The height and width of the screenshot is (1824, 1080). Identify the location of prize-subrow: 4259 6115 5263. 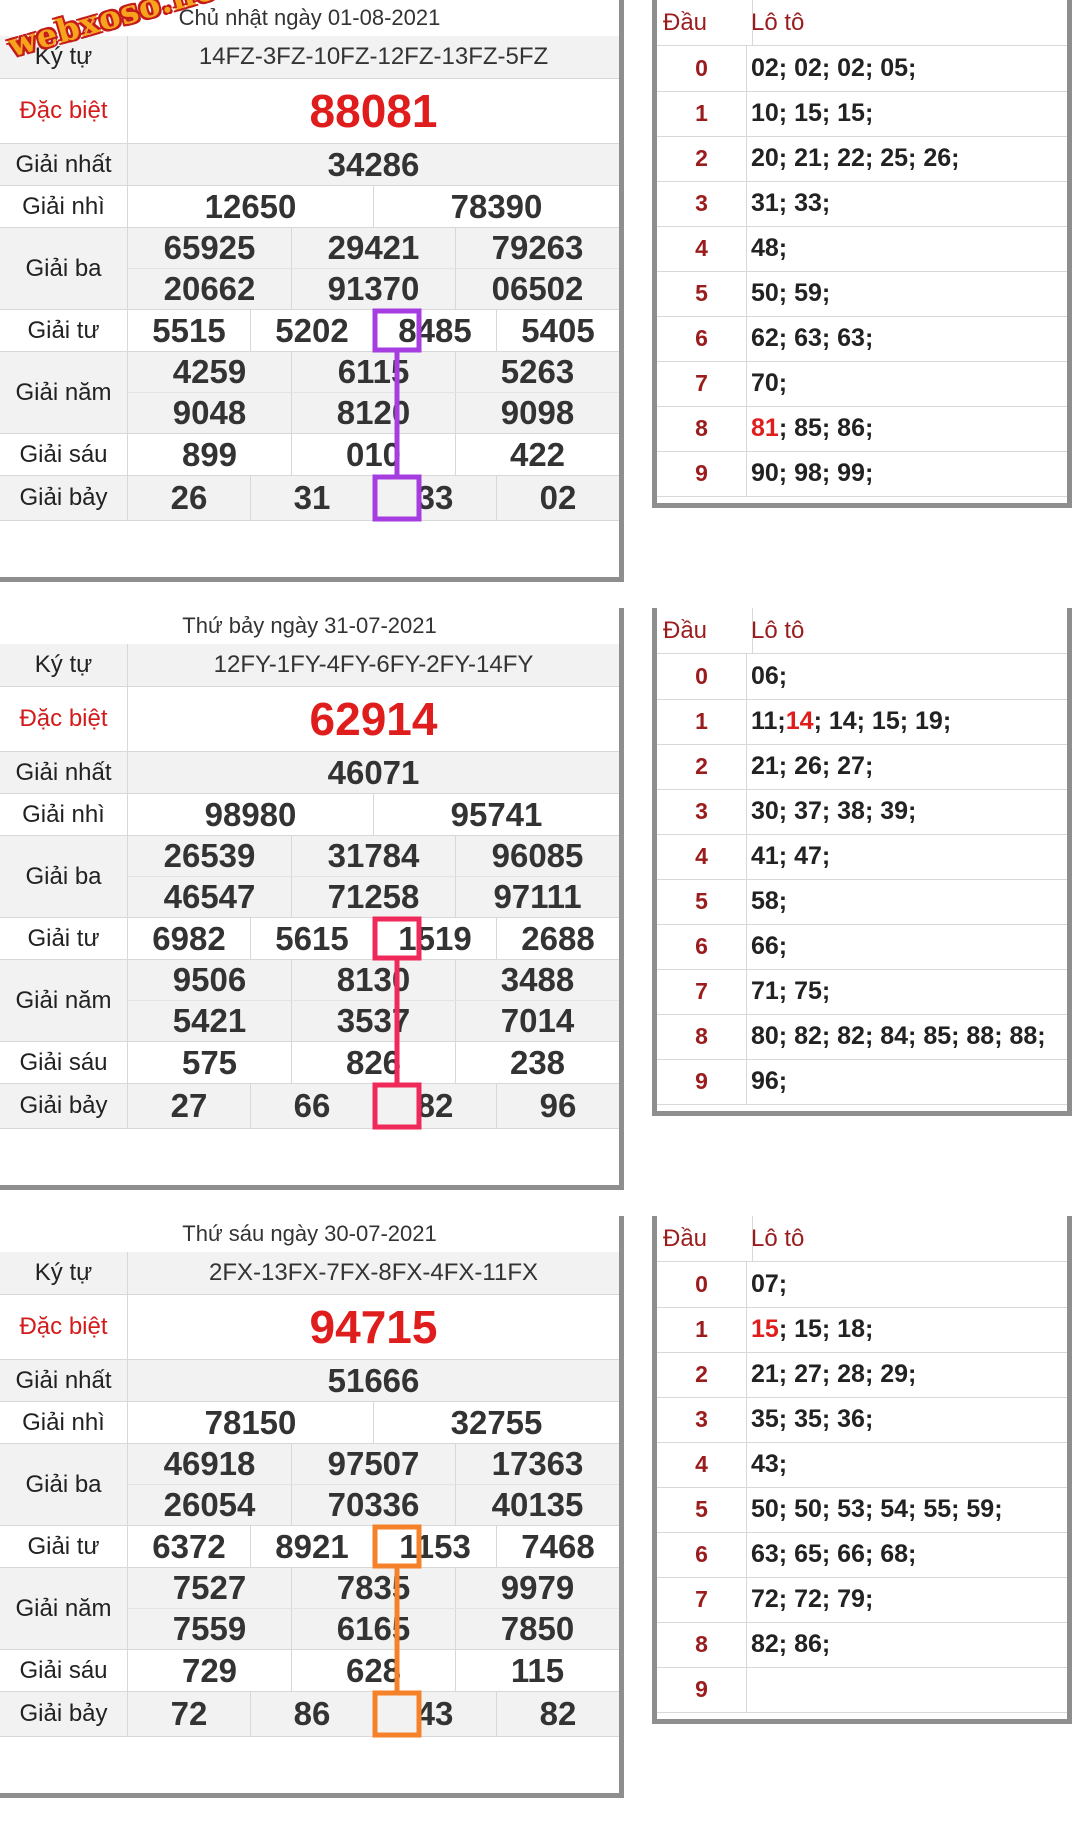
(373, 372).